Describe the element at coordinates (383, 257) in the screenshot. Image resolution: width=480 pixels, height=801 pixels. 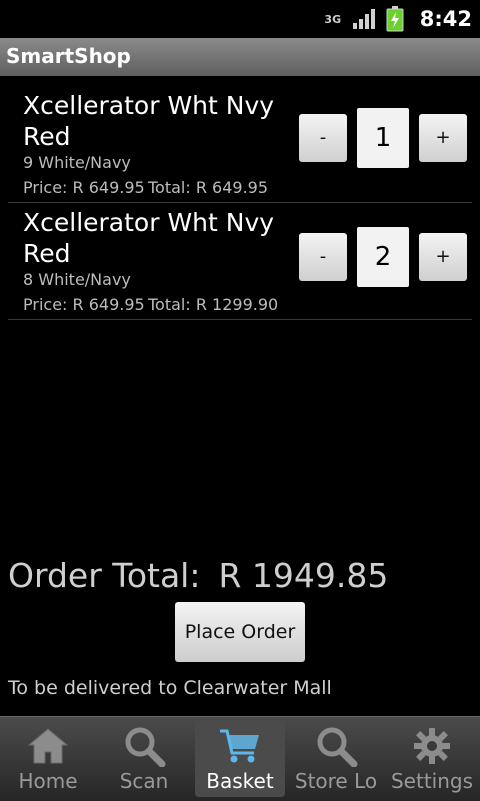
I see `quantity-field: 2` at that location.